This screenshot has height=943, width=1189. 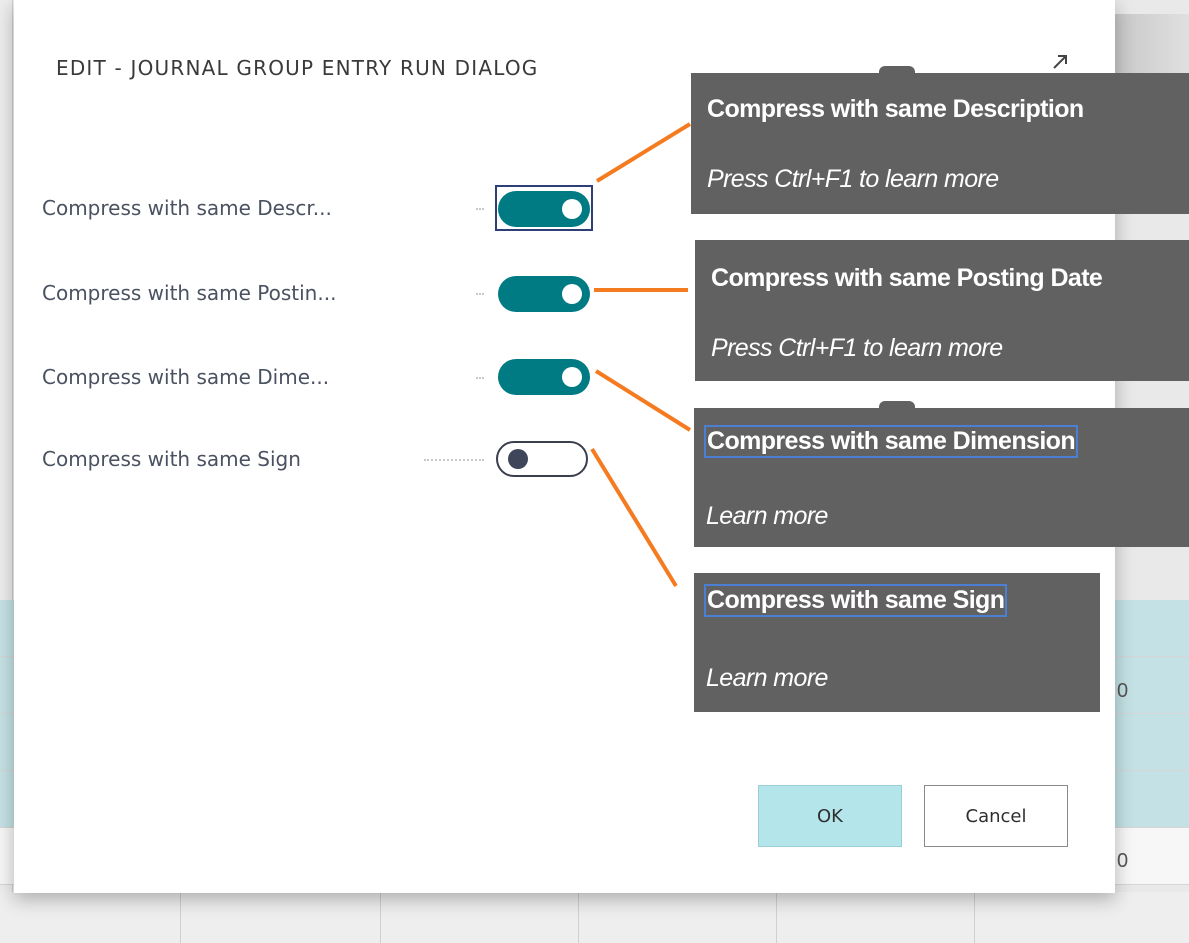 I want to click on toggle-compress-dimension, so click(x=544, y=377).